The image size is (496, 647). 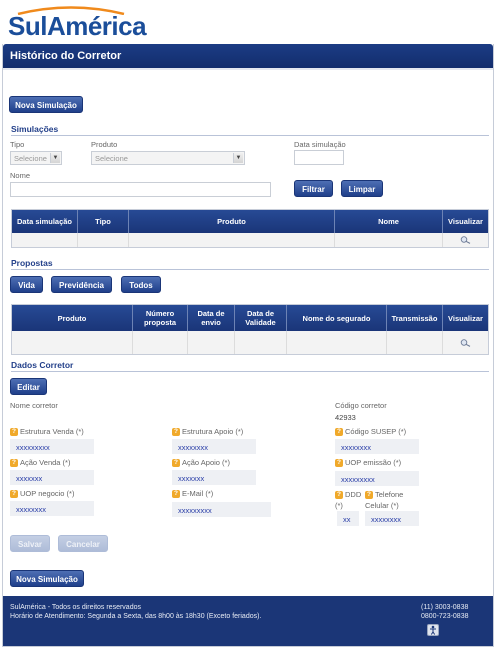 What do you see at coordinates (26, 284) in the screenshot?
I see `vida-button: Vida` at bounding box center [26, 284].